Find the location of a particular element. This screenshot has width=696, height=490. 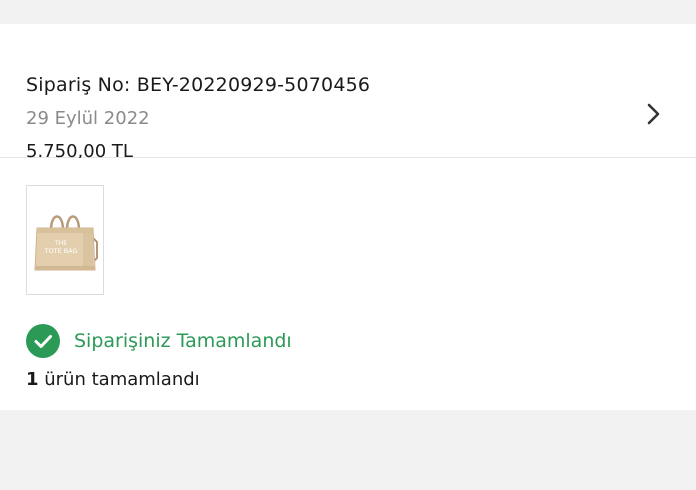

completed-label: ürün tamamlandı is located at coordinates (119, 379).